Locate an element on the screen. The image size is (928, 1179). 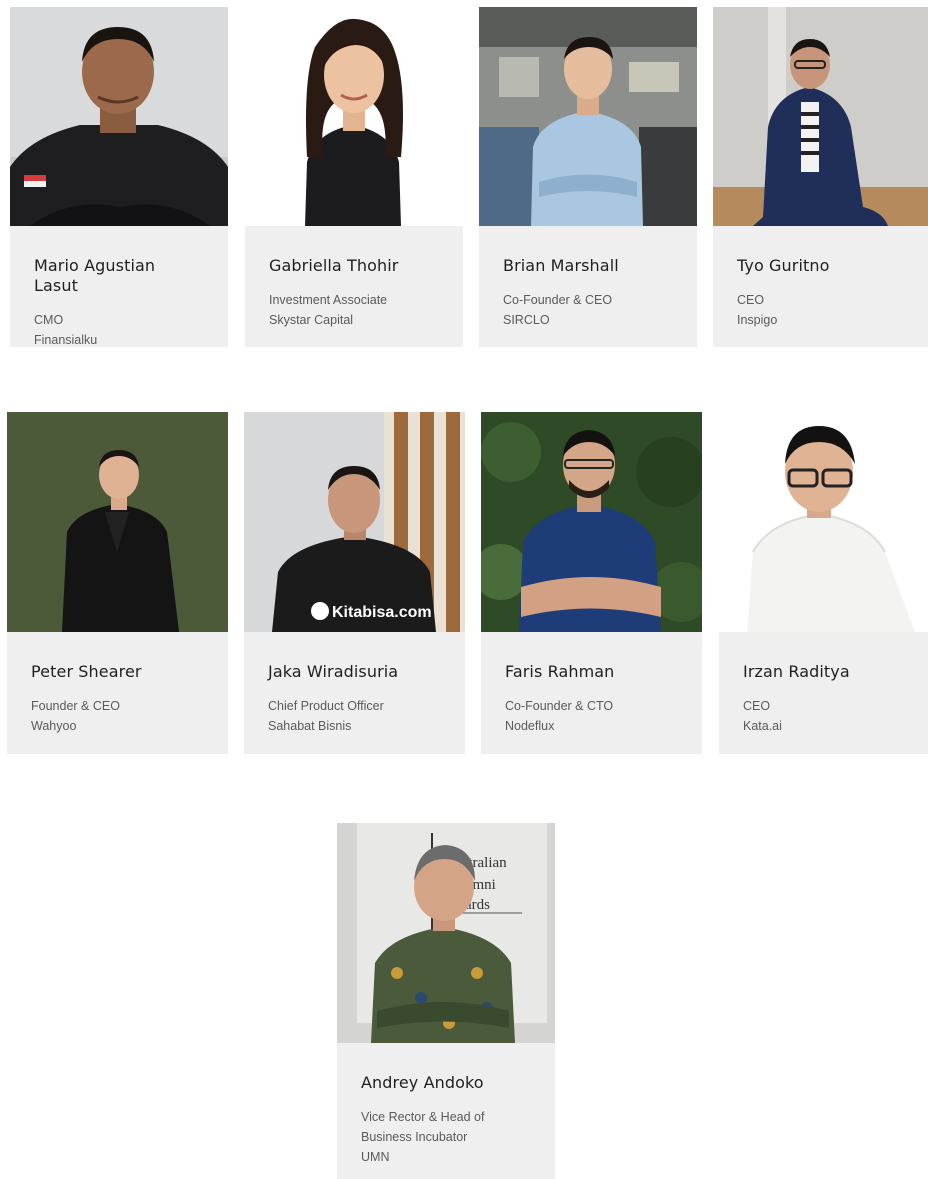
person-company: Wahyoo is located at coordinates (54, 726).